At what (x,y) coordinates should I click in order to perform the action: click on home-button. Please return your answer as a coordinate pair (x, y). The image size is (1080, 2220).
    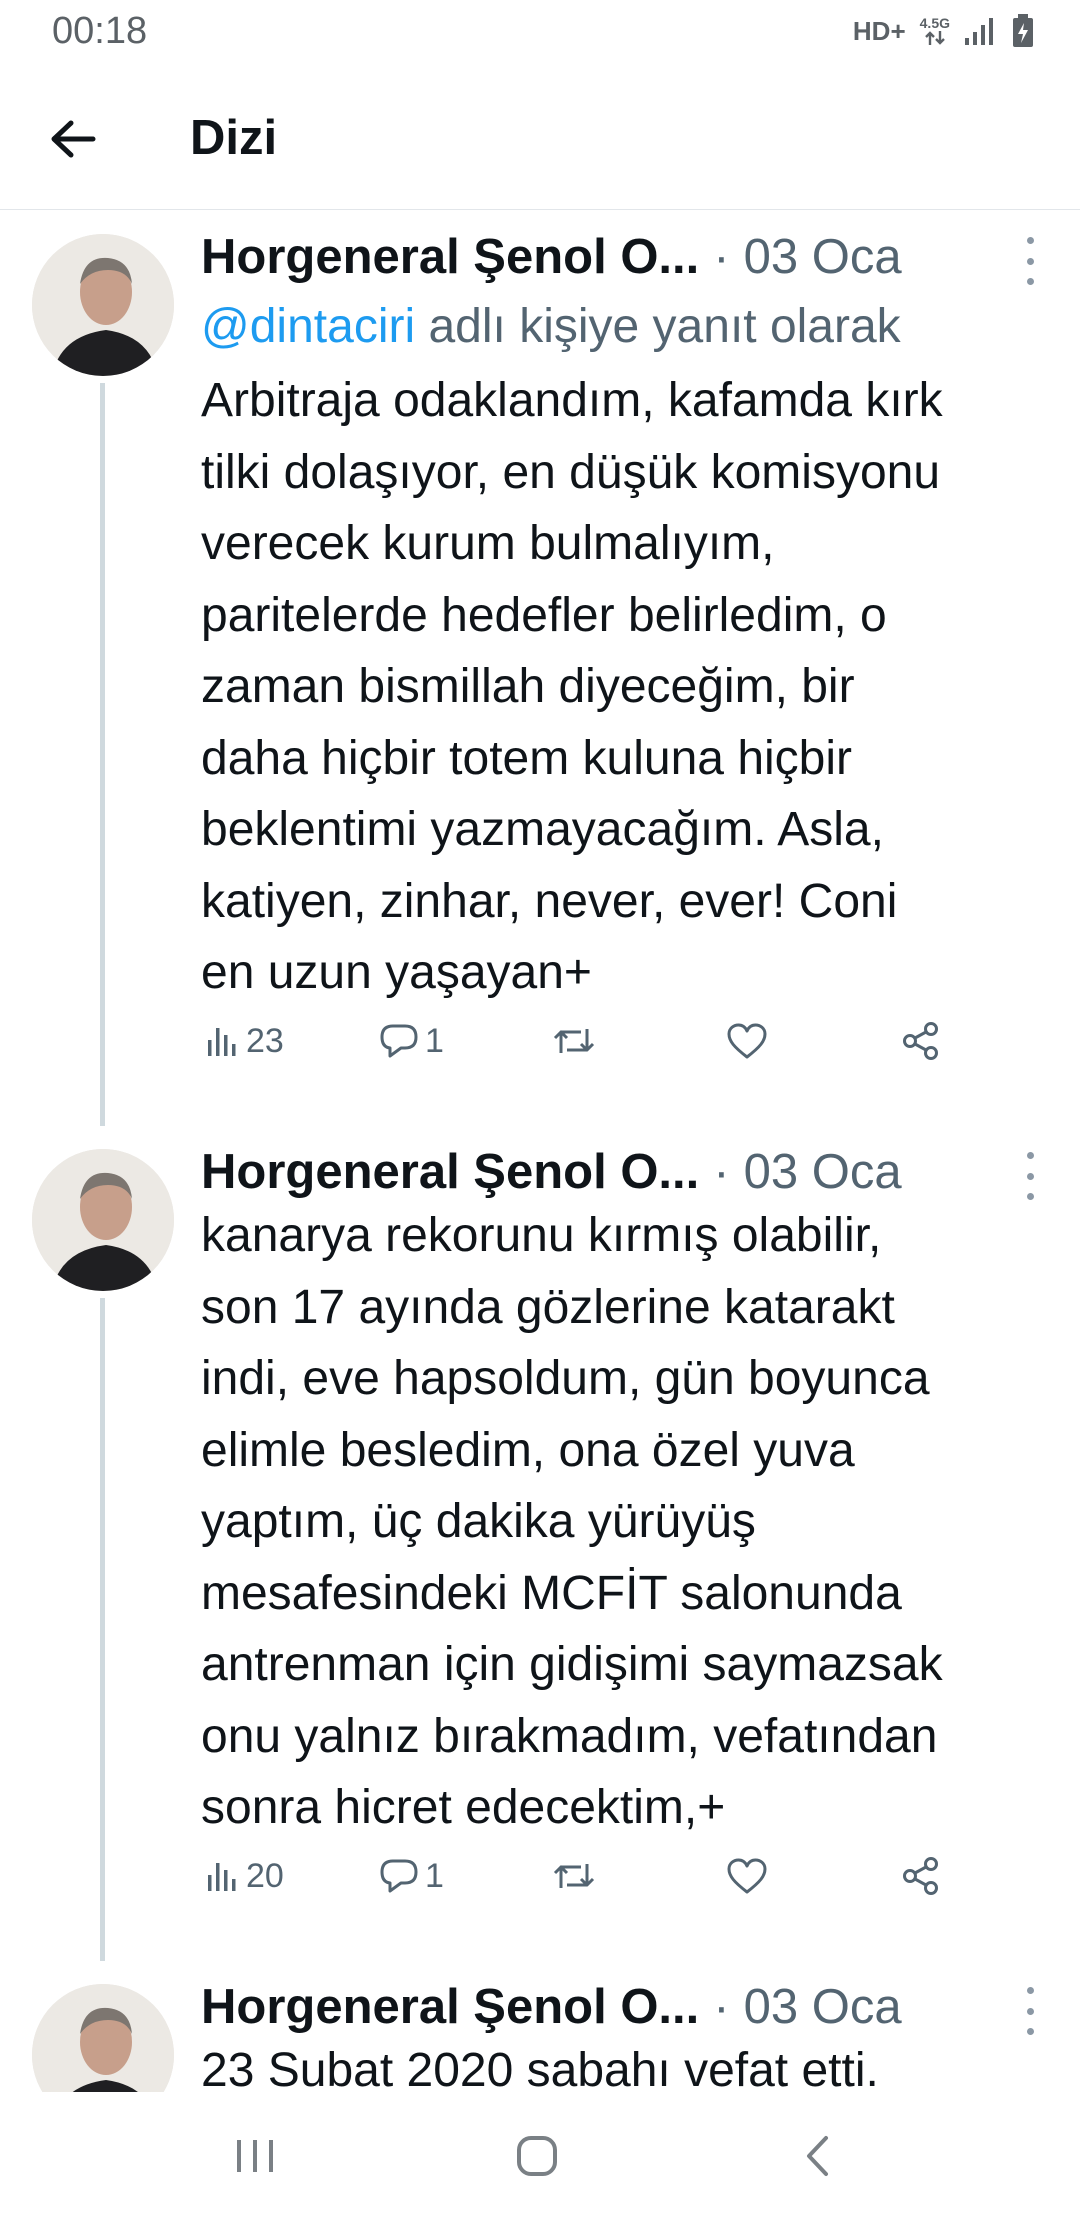
    Looking at the image, I should click on (537, 2156).